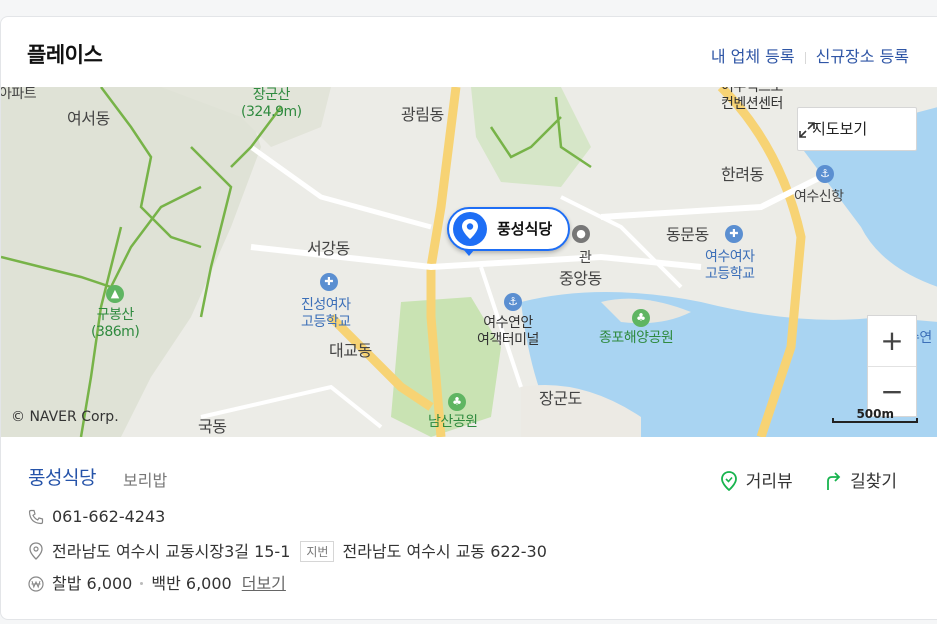  I want to click on view-map-button: 지도보기, so click(857, 129).